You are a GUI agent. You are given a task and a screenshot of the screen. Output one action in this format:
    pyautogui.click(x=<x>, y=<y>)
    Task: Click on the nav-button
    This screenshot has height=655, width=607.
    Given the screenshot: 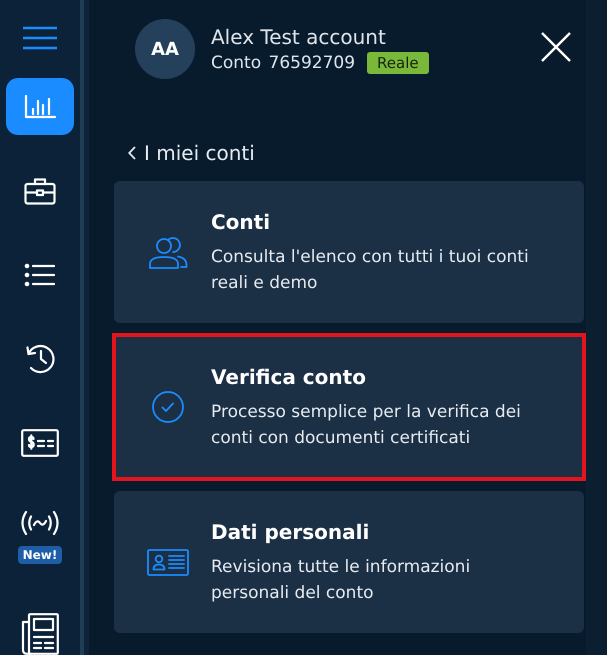 What is the action you would take?
    pyautogui.click(x=40, y=106)
    